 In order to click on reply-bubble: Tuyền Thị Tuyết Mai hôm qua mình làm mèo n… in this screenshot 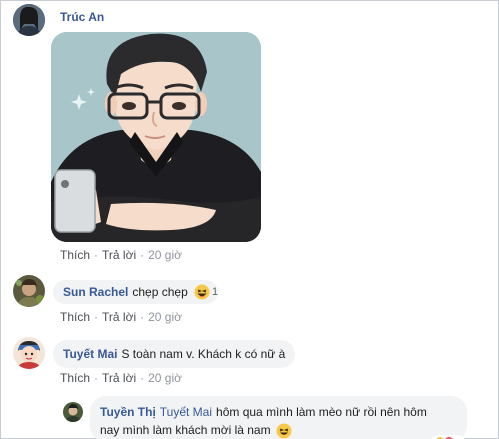, I will do `click(278, 417)`.